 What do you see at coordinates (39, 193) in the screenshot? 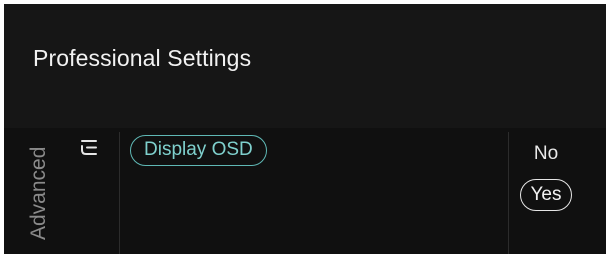
I see `category-label-advanced: Advanced` at bounding box center [39, 193].